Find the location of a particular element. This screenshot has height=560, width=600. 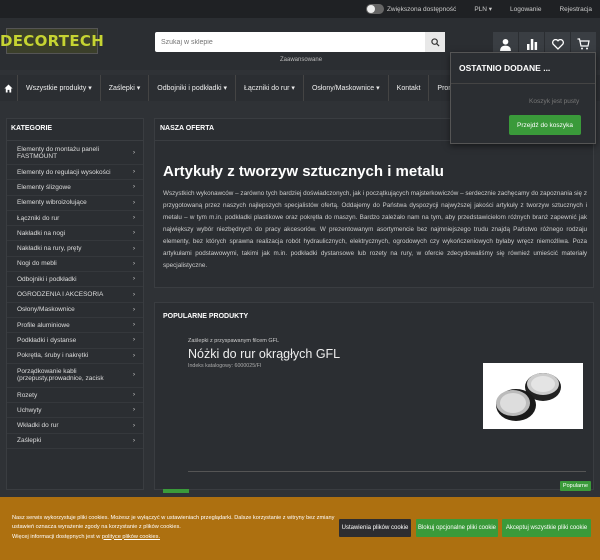

carousel-indicator is located at coordinates (176, 491).